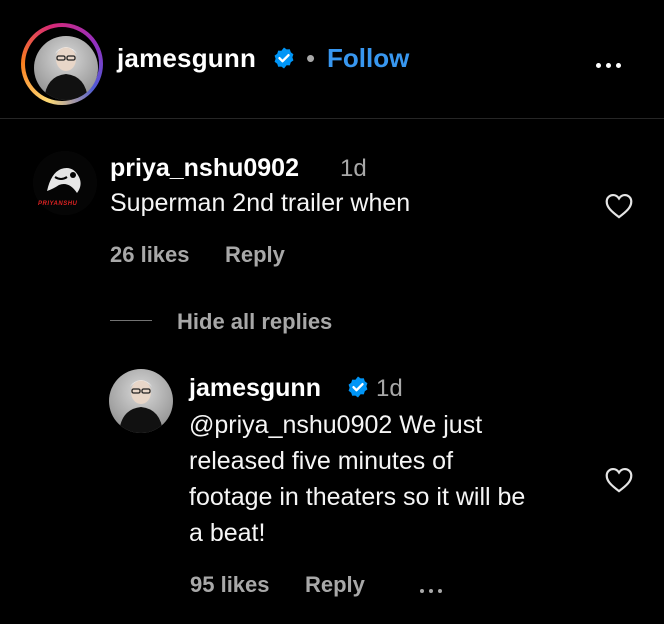 This screenshot has width=664, height=624. Describe the element at coordinates (131, 320) in the screenshot. I see `replies-divider-line` at that location.